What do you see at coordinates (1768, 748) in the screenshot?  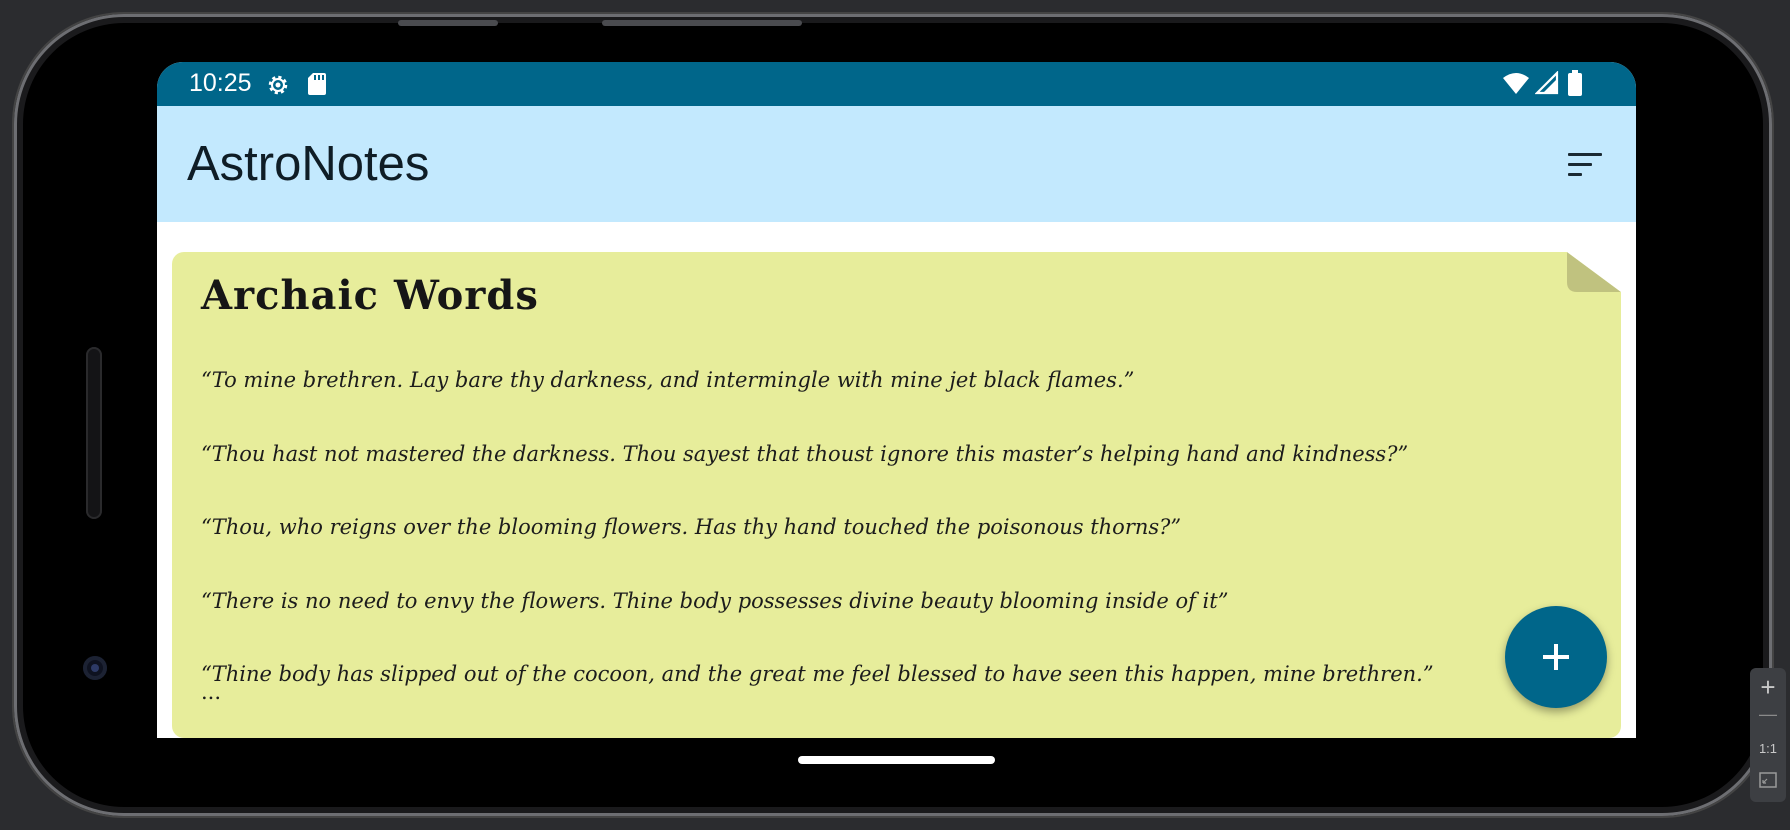 I see `actual-size-button: 1:1` at bounding box center [1768, 748].